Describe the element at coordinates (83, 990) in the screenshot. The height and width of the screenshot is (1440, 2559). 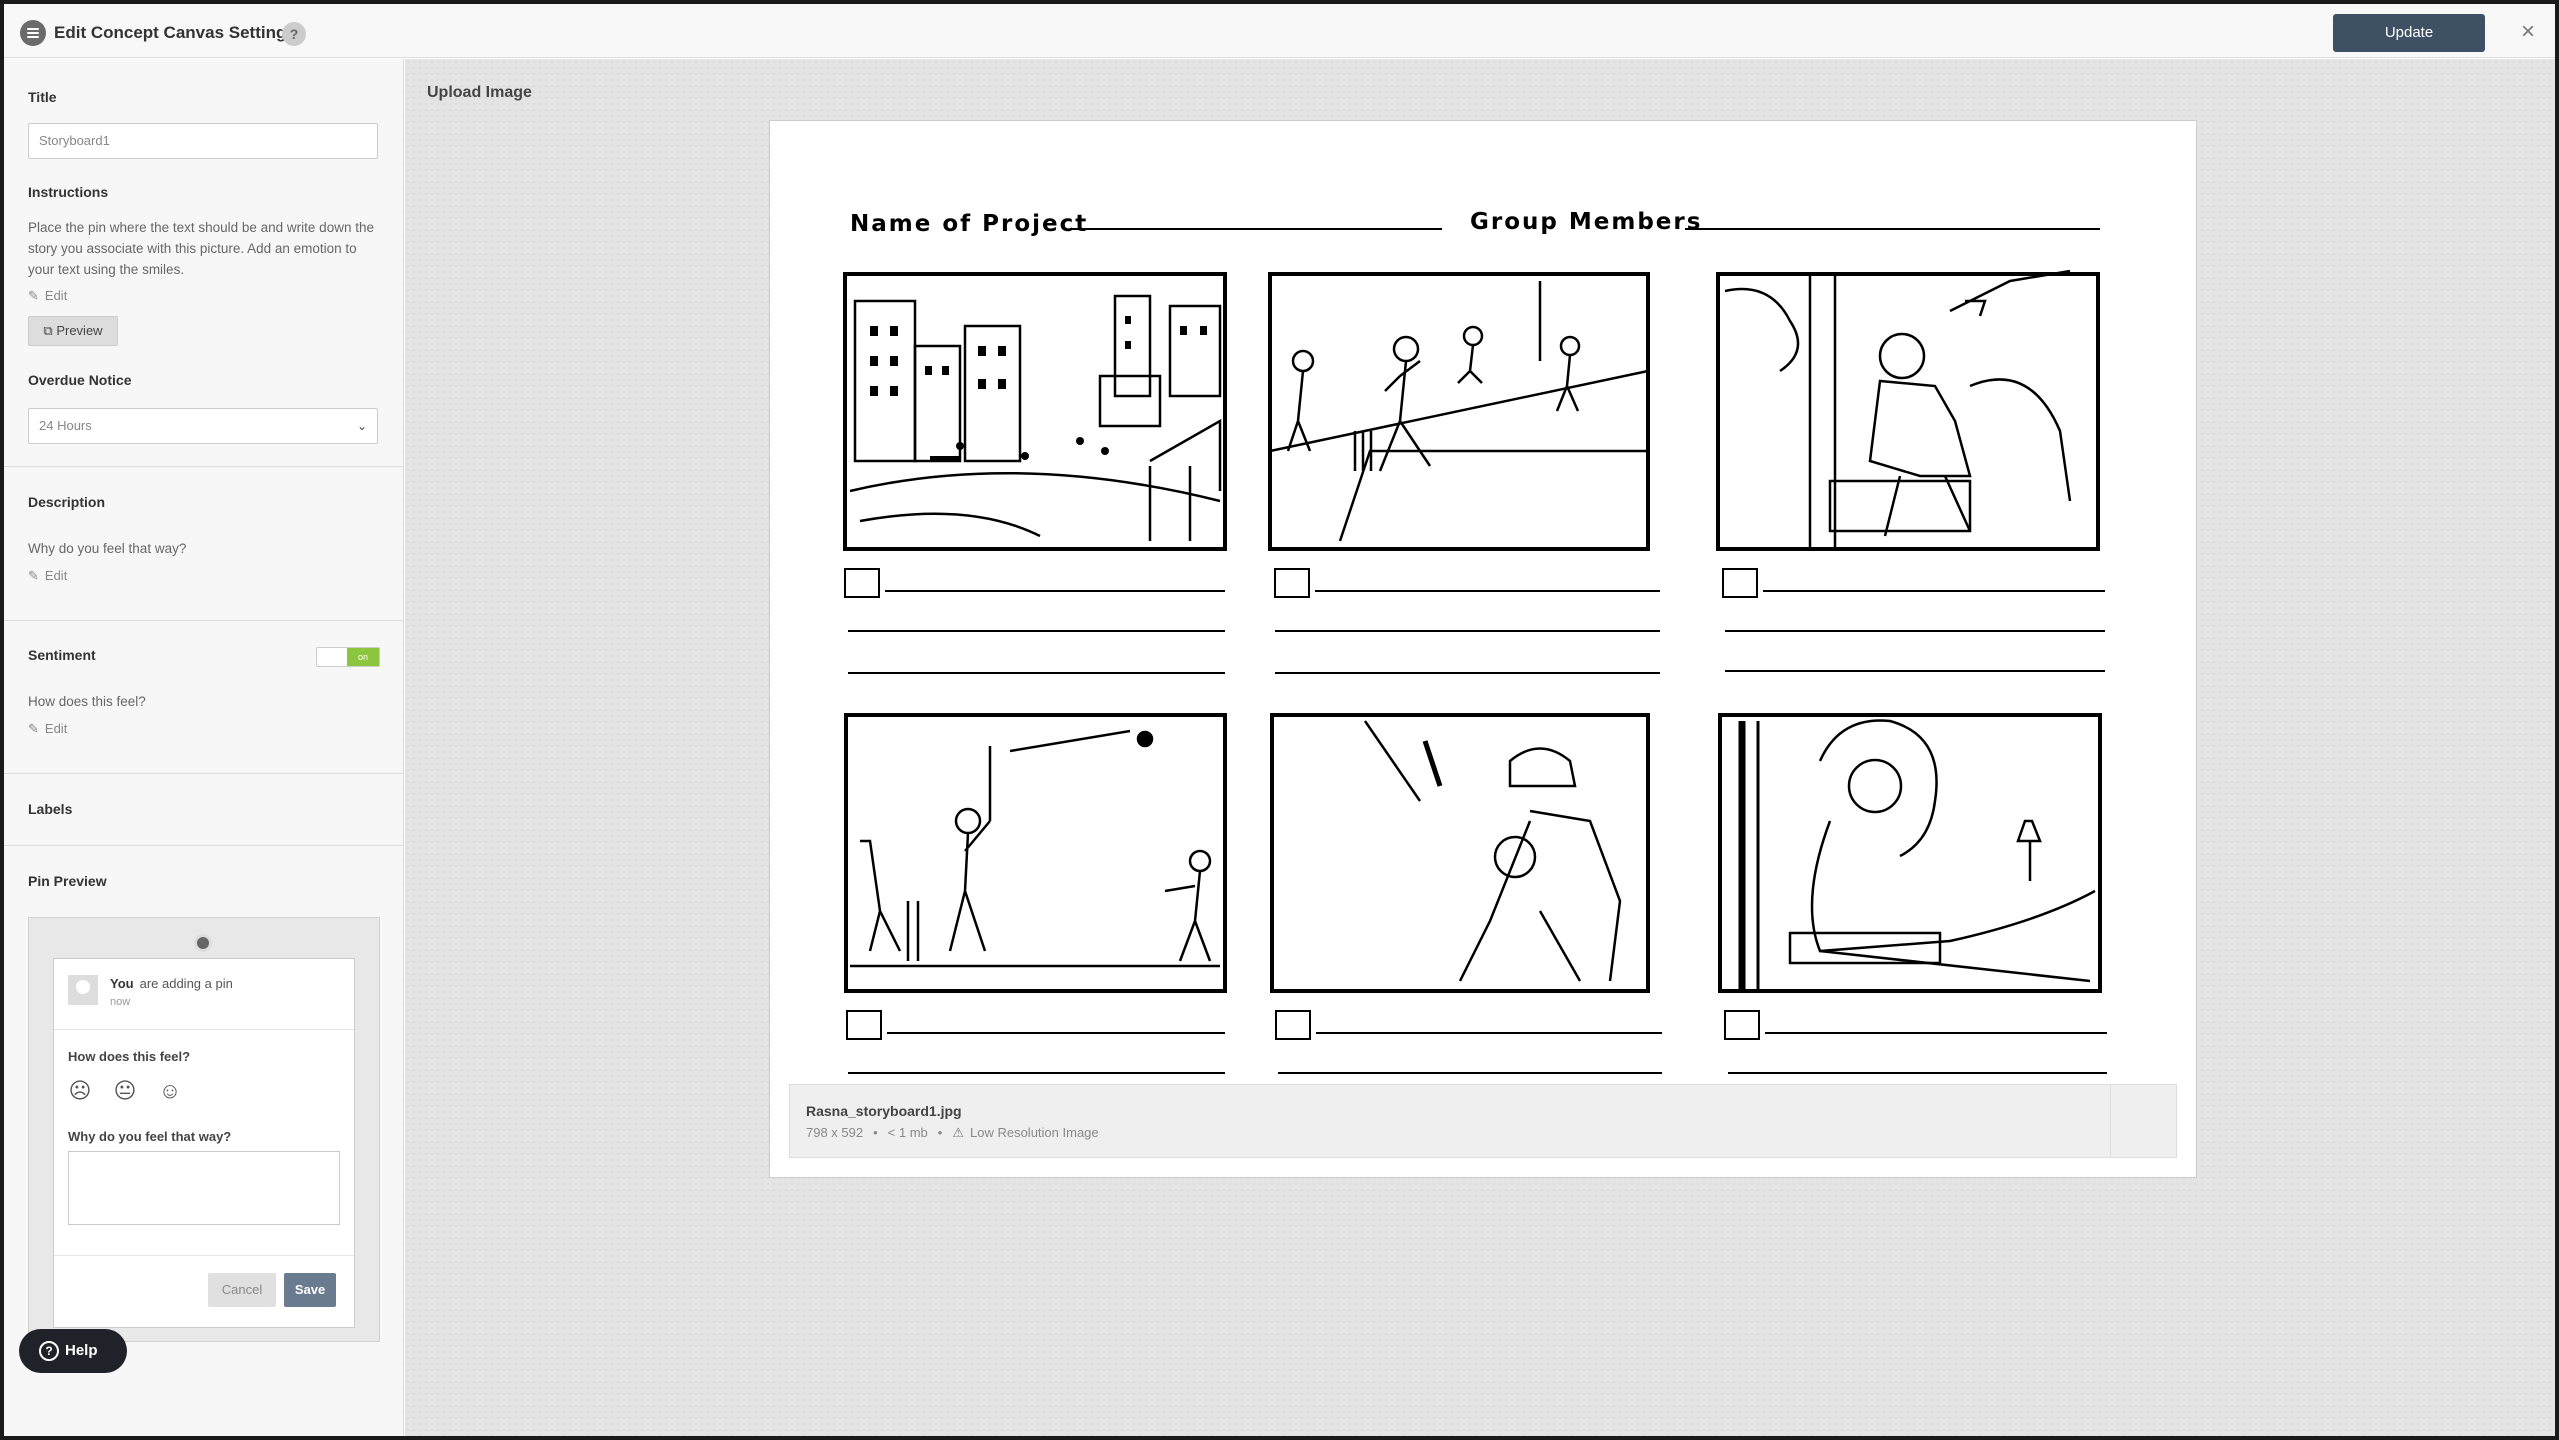
I see `avatar` at that location.